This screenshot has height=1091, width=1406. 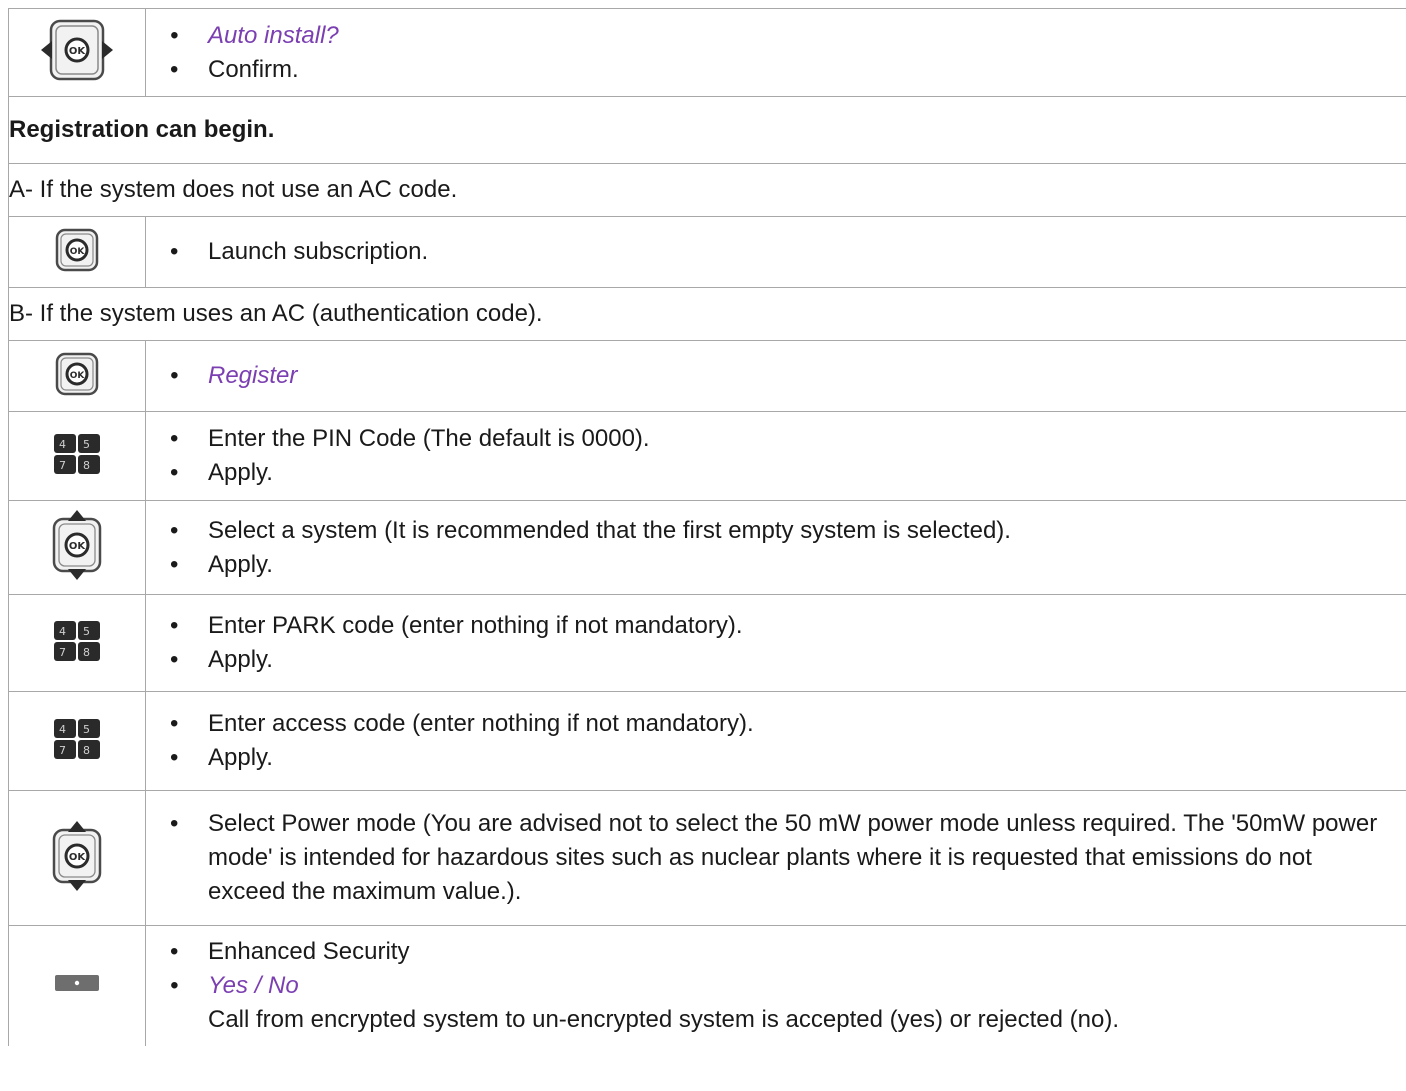 I want to click on section-heading: Registration can begin., so click(x=707, y=130).